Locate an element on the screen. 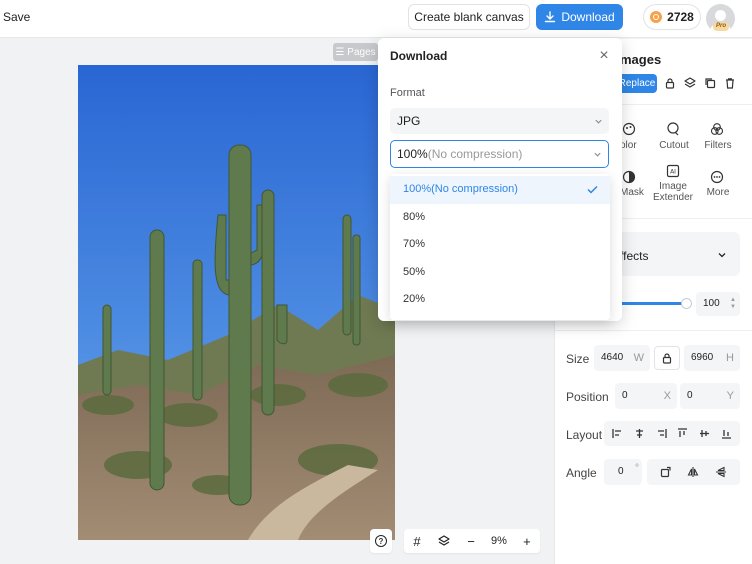 This screenshot has width=752, height=564. tool-filters-label: Filters is located at coordinates (718, 145).